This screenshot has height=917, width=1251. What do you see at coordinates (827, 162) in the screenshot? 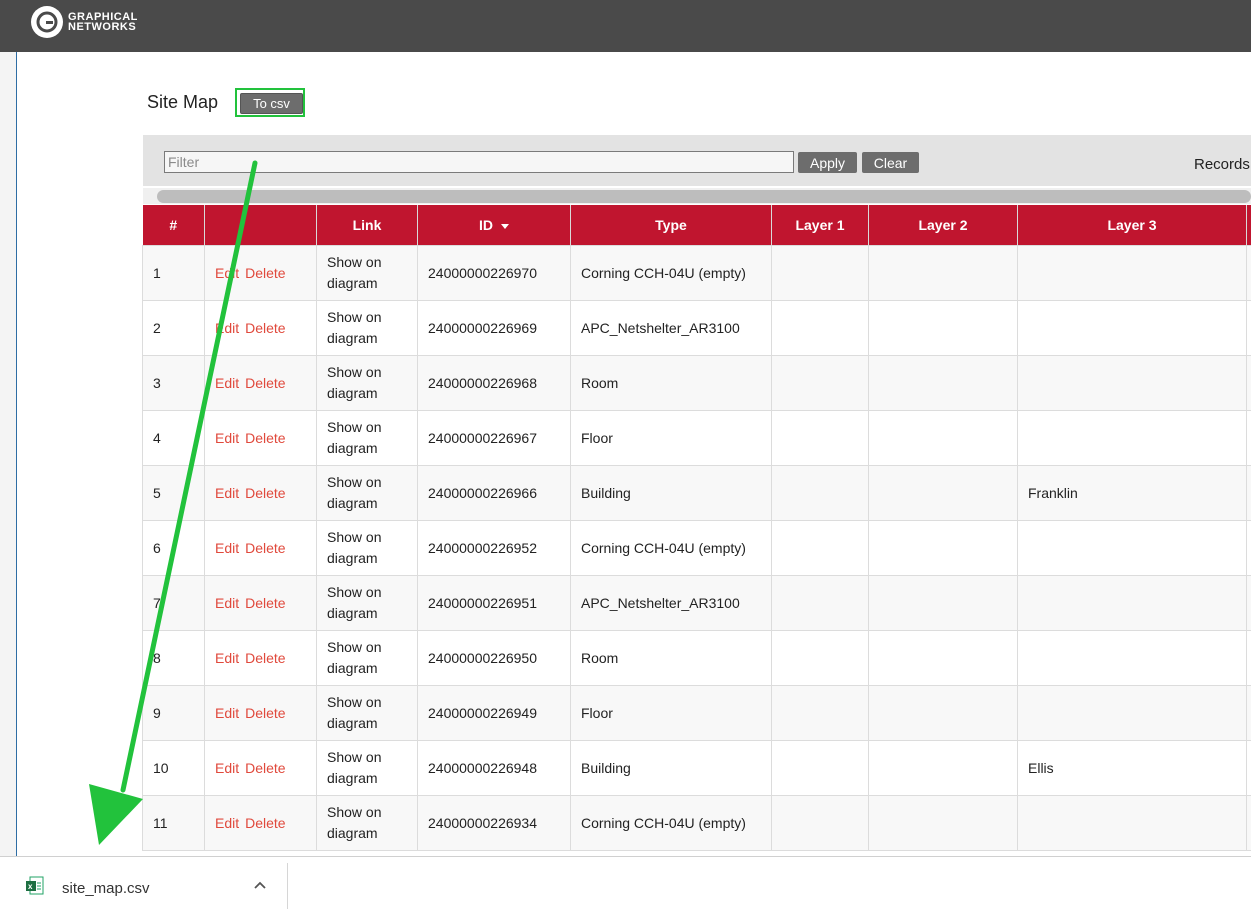
I see `apply-button: Apply` at bounding box center [827, 162].